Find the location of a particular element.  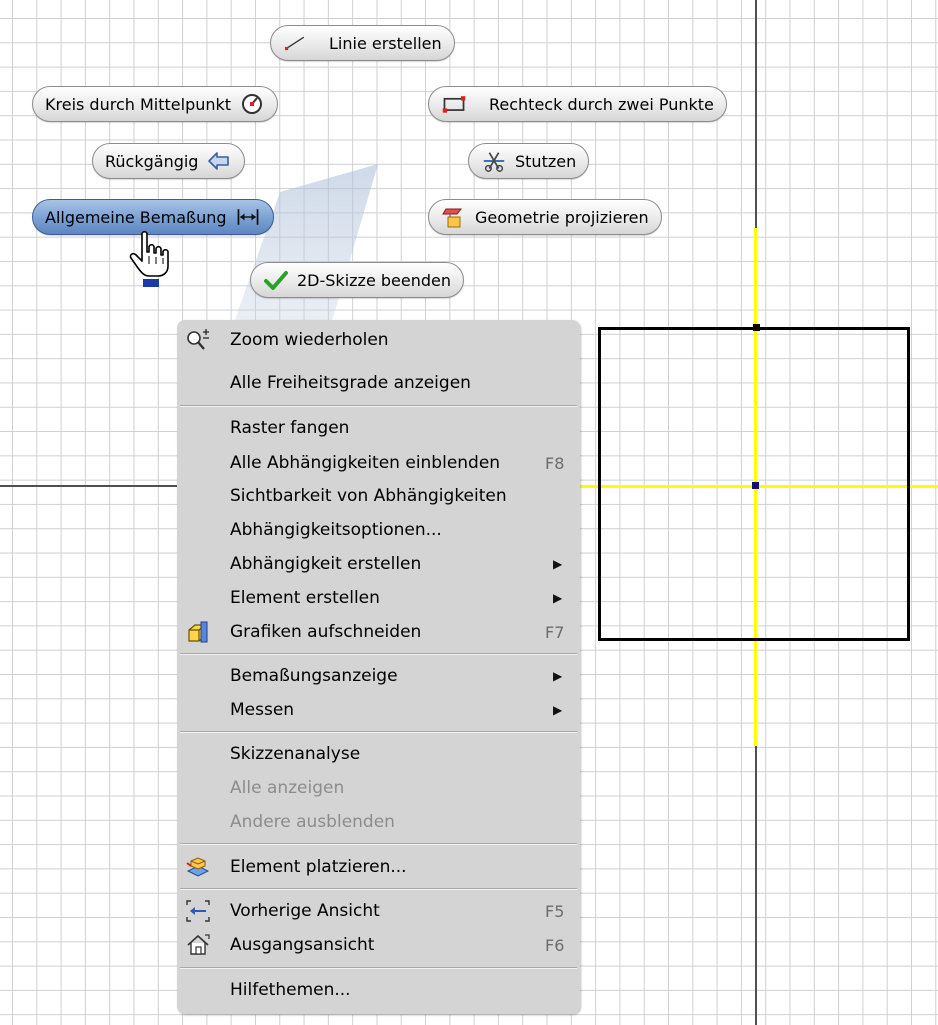

scissors-icon is located at coordinates (494, 161).